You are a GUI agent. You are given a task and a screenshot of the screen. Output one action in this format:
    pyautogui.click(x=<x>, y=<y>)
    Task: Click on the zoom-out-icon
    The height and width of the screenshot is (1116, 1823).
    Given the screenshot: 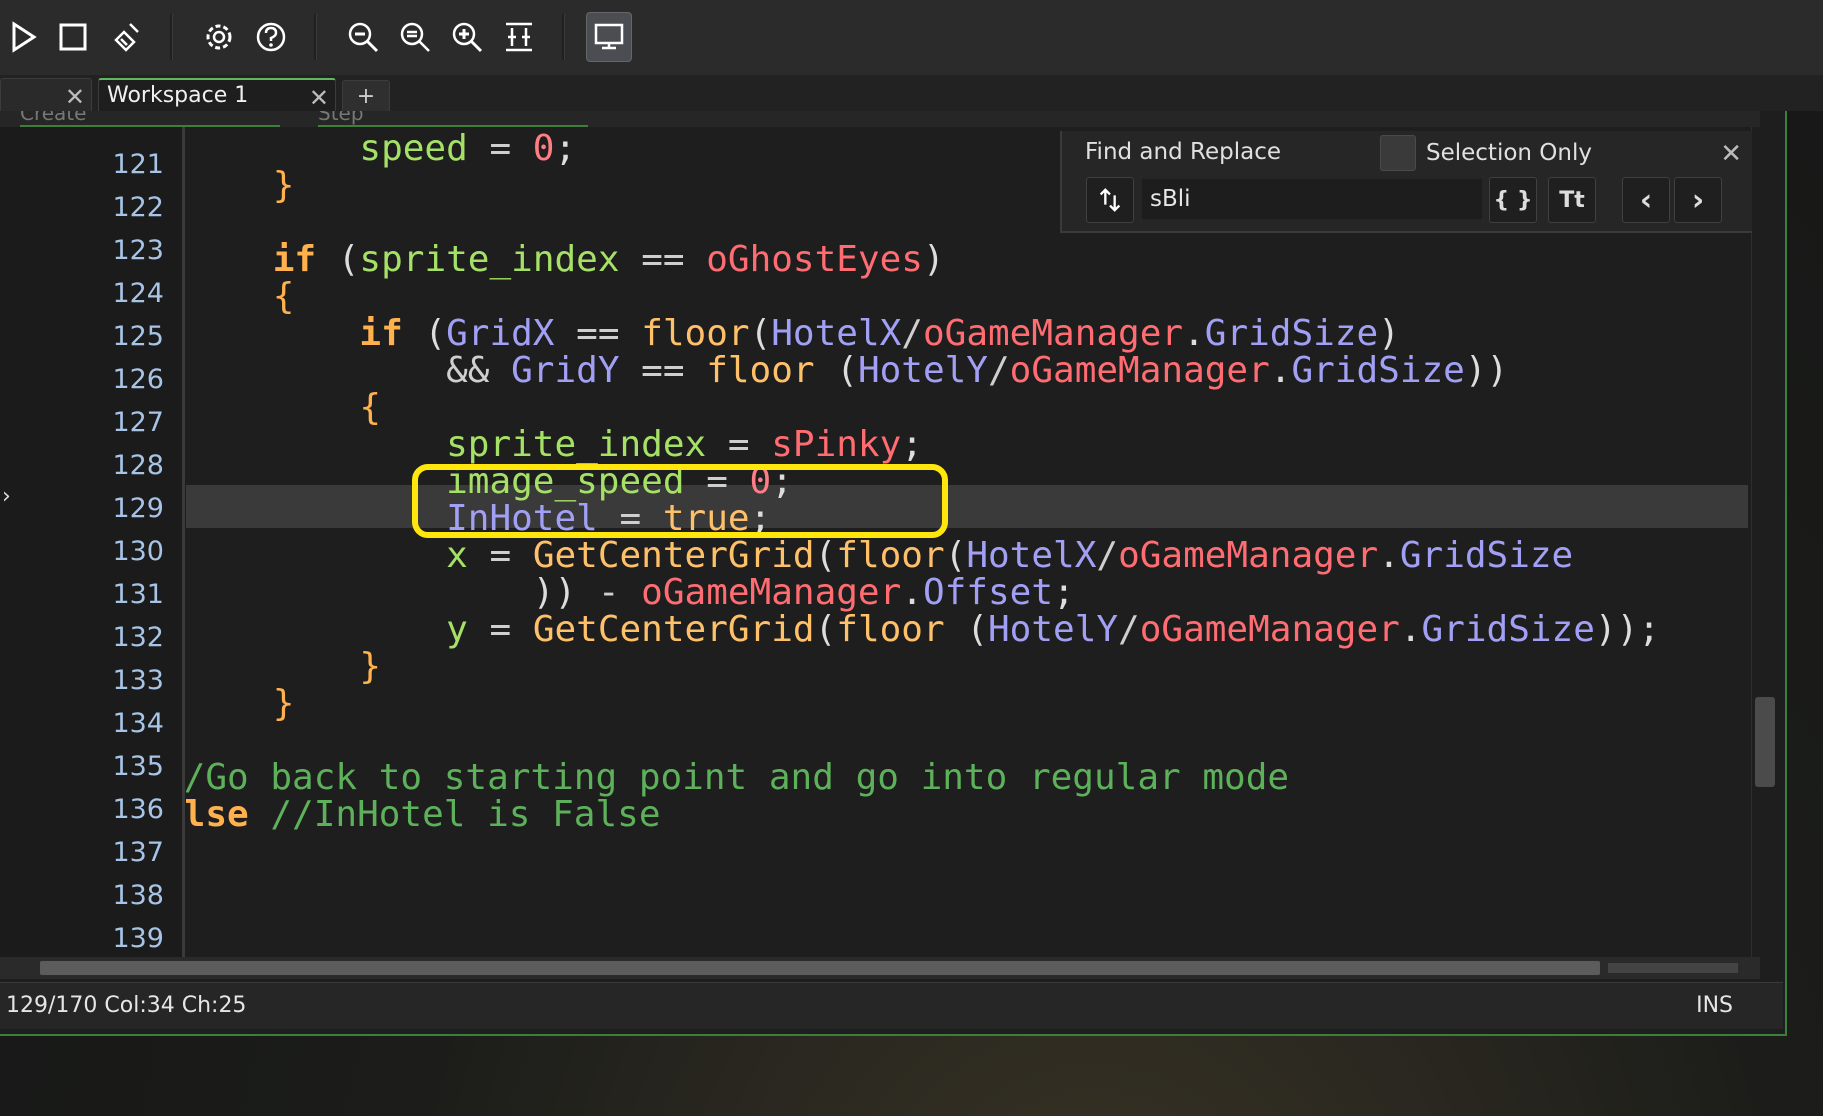 What is the action you would take?
    pyautogui.click(x=363, y=37)
    